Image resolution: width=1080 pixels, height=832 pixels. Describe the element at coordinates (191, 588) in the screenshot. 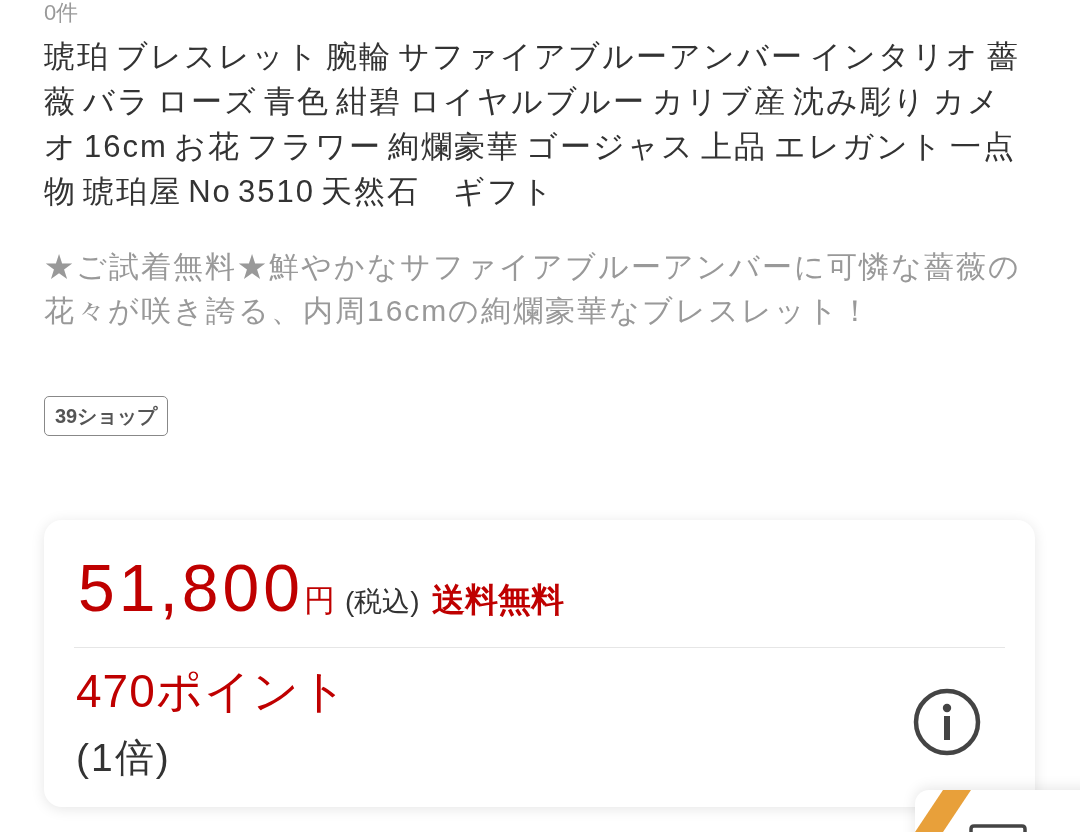

I see `price: 51,800` at that location.